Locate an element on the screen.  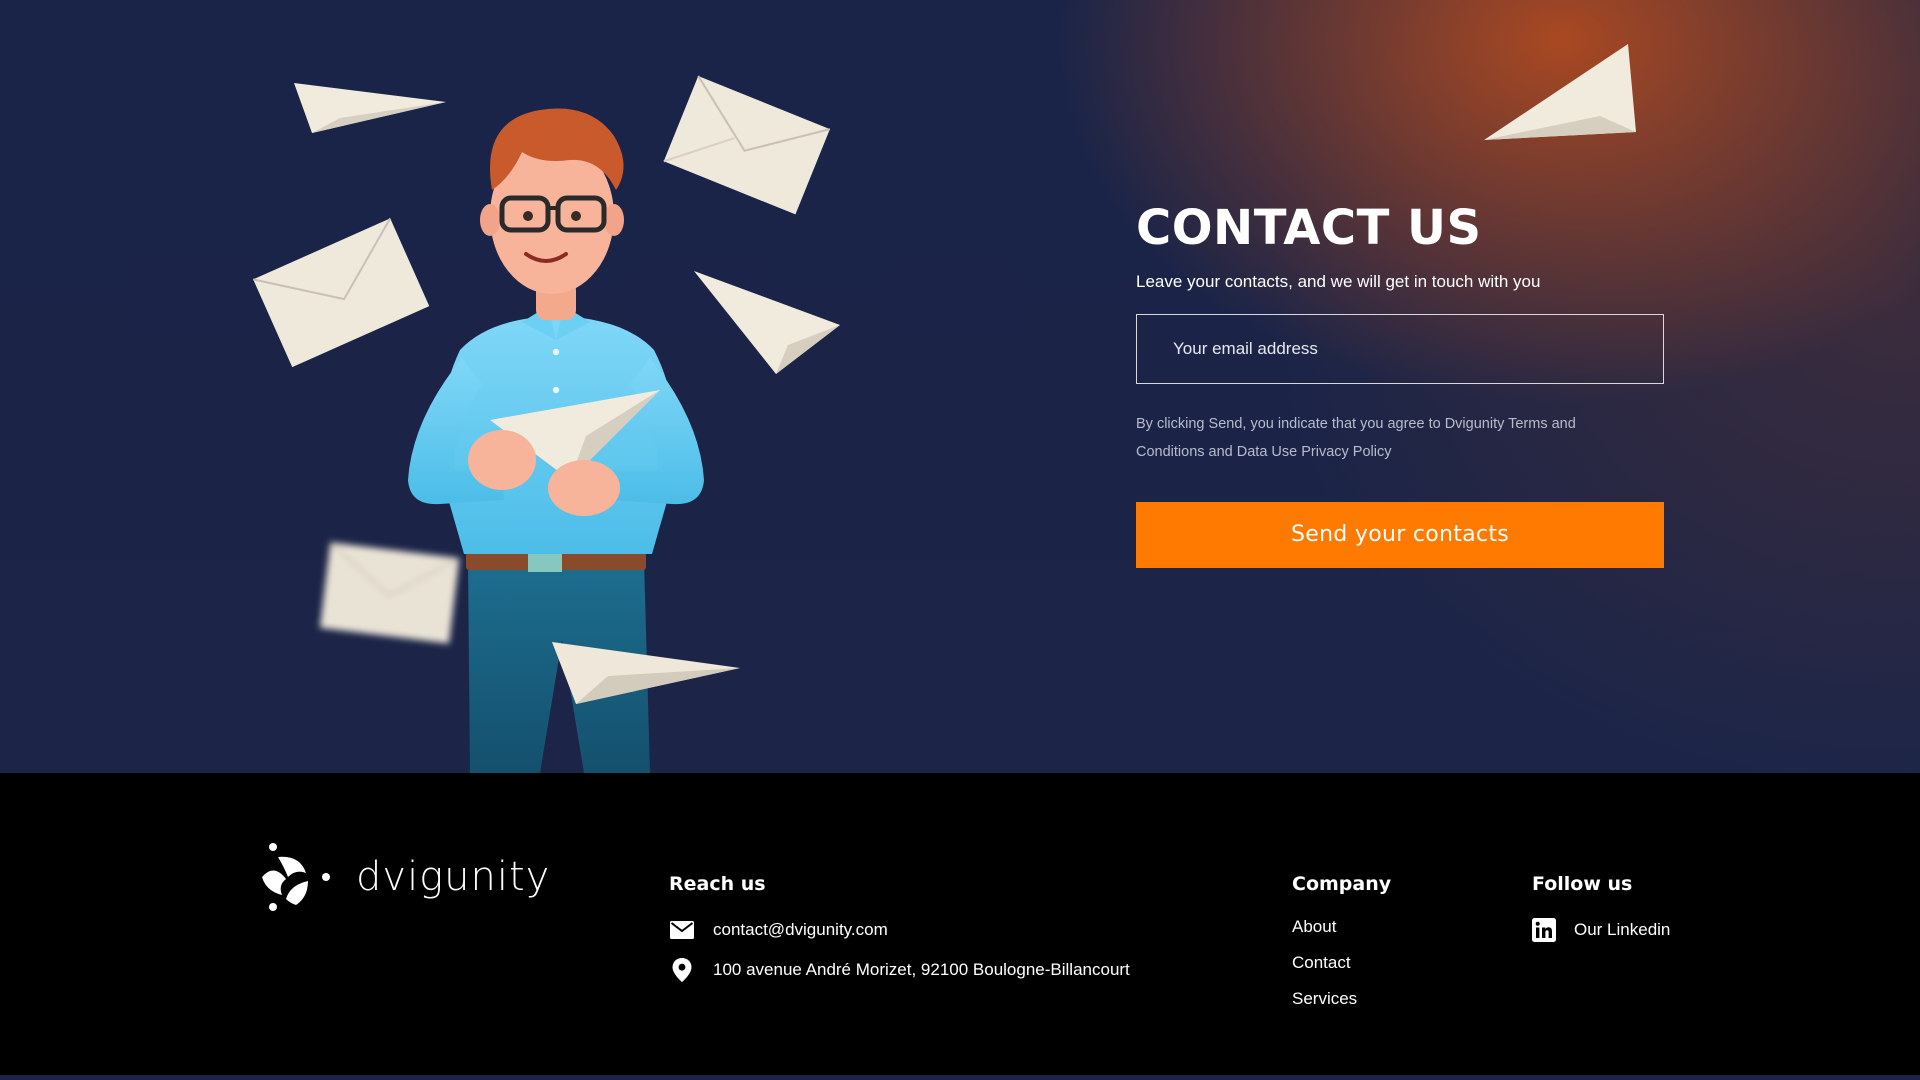
company-section: Company About Contact Services is located at coordinates (1341, 949).